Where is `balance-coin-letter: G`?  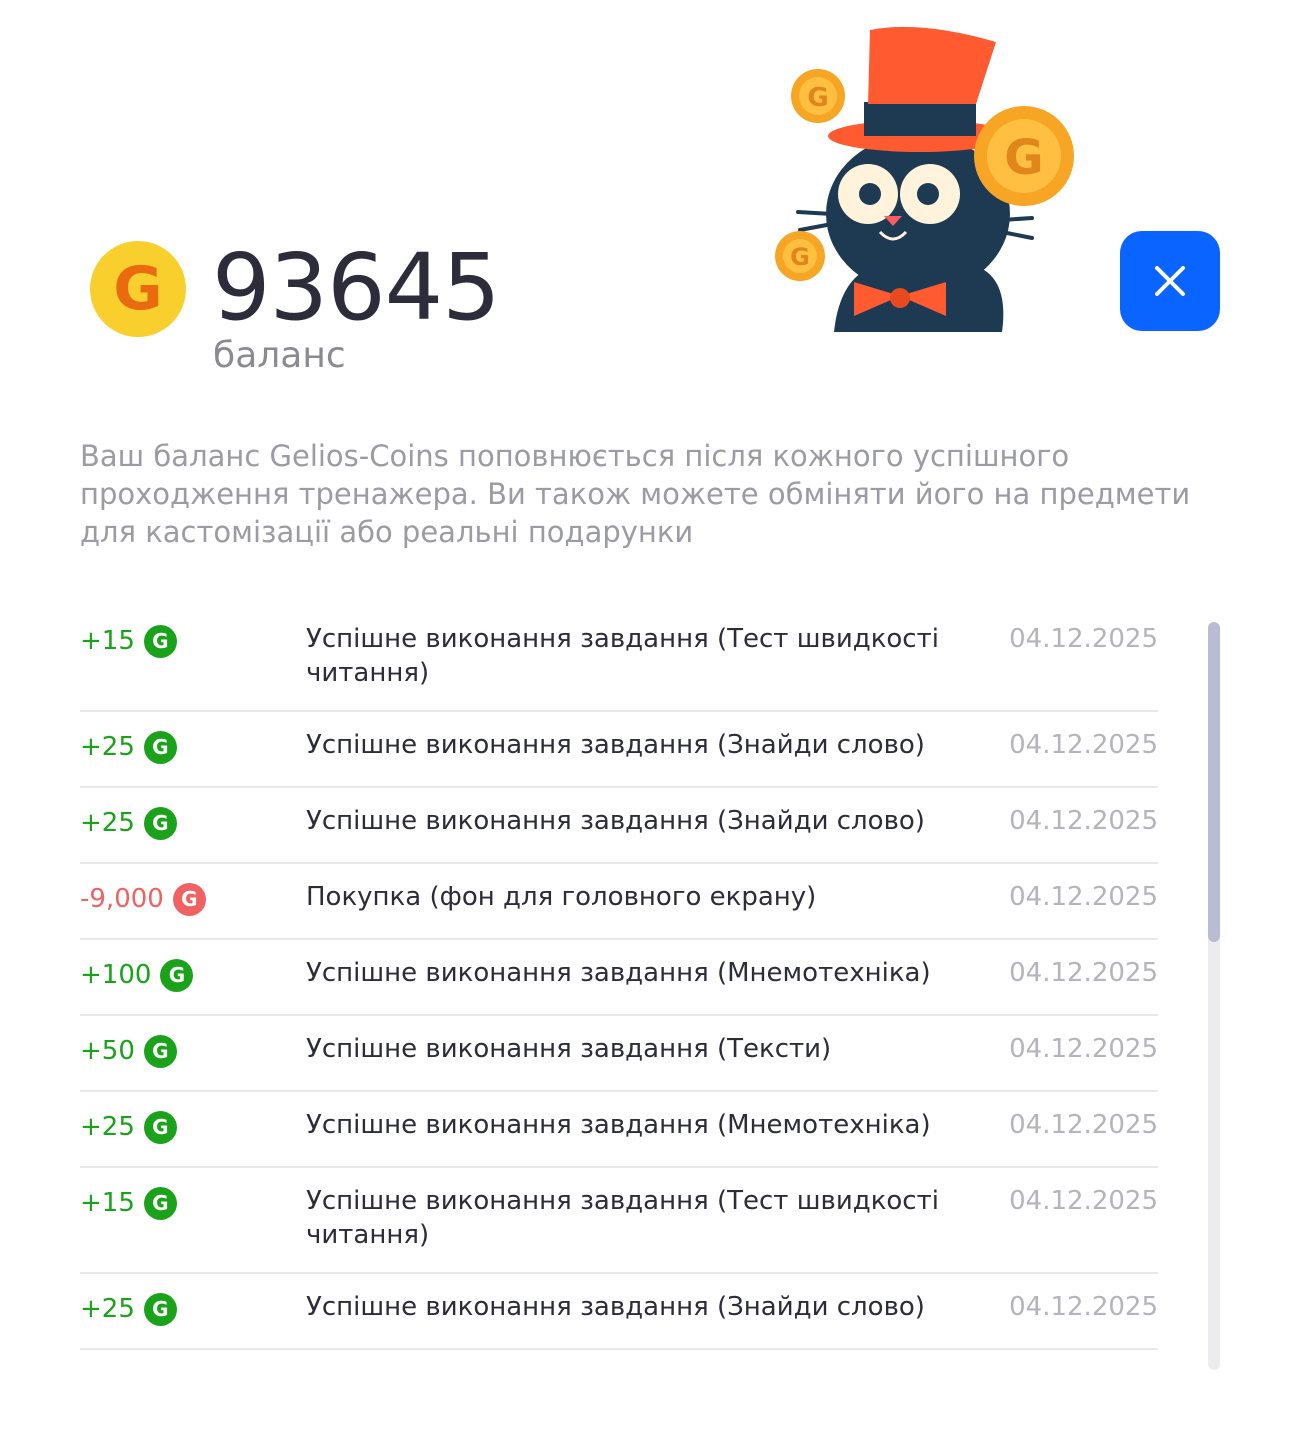 balance-coin-letter: G is located at coordinates (138, 289).